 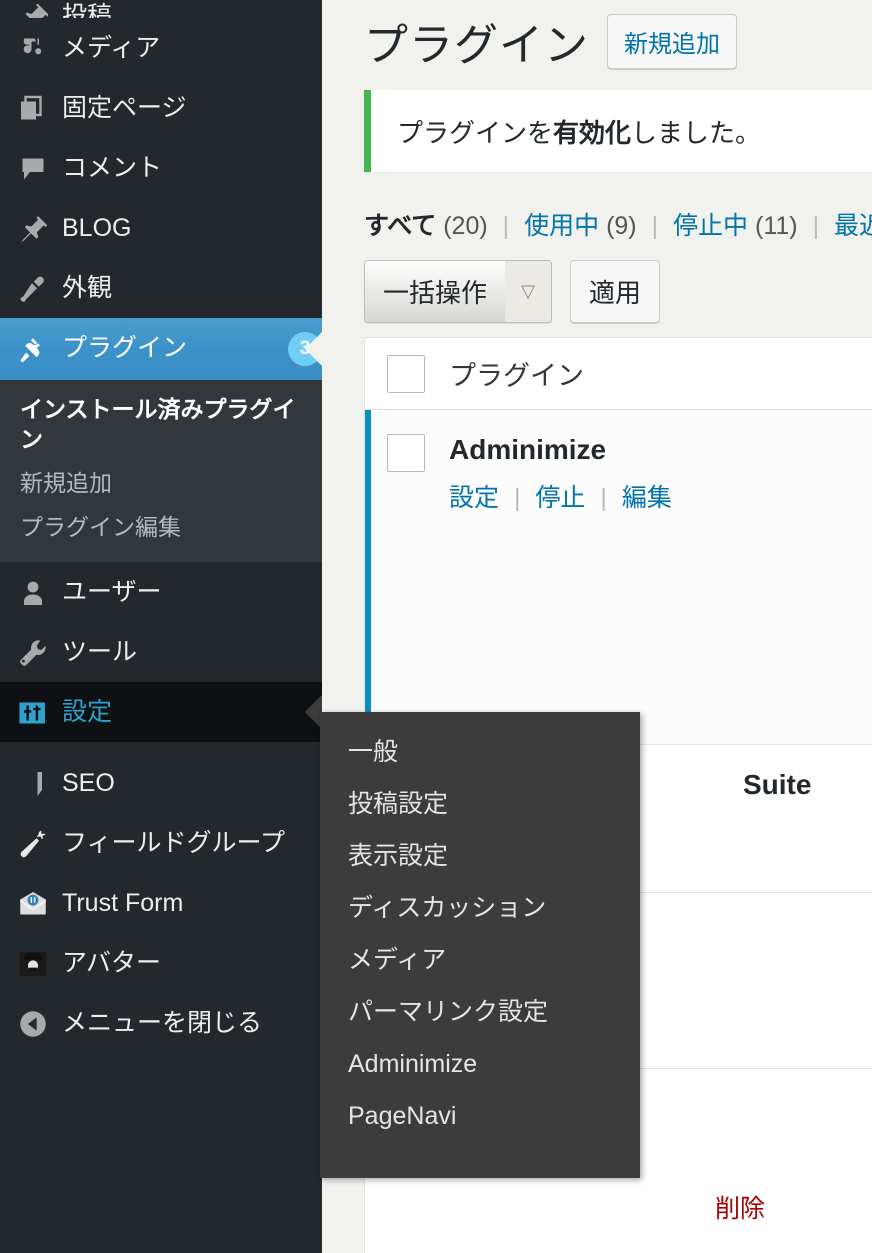 I want to click on filter-active-count: (9), so click(x=621, y=226).